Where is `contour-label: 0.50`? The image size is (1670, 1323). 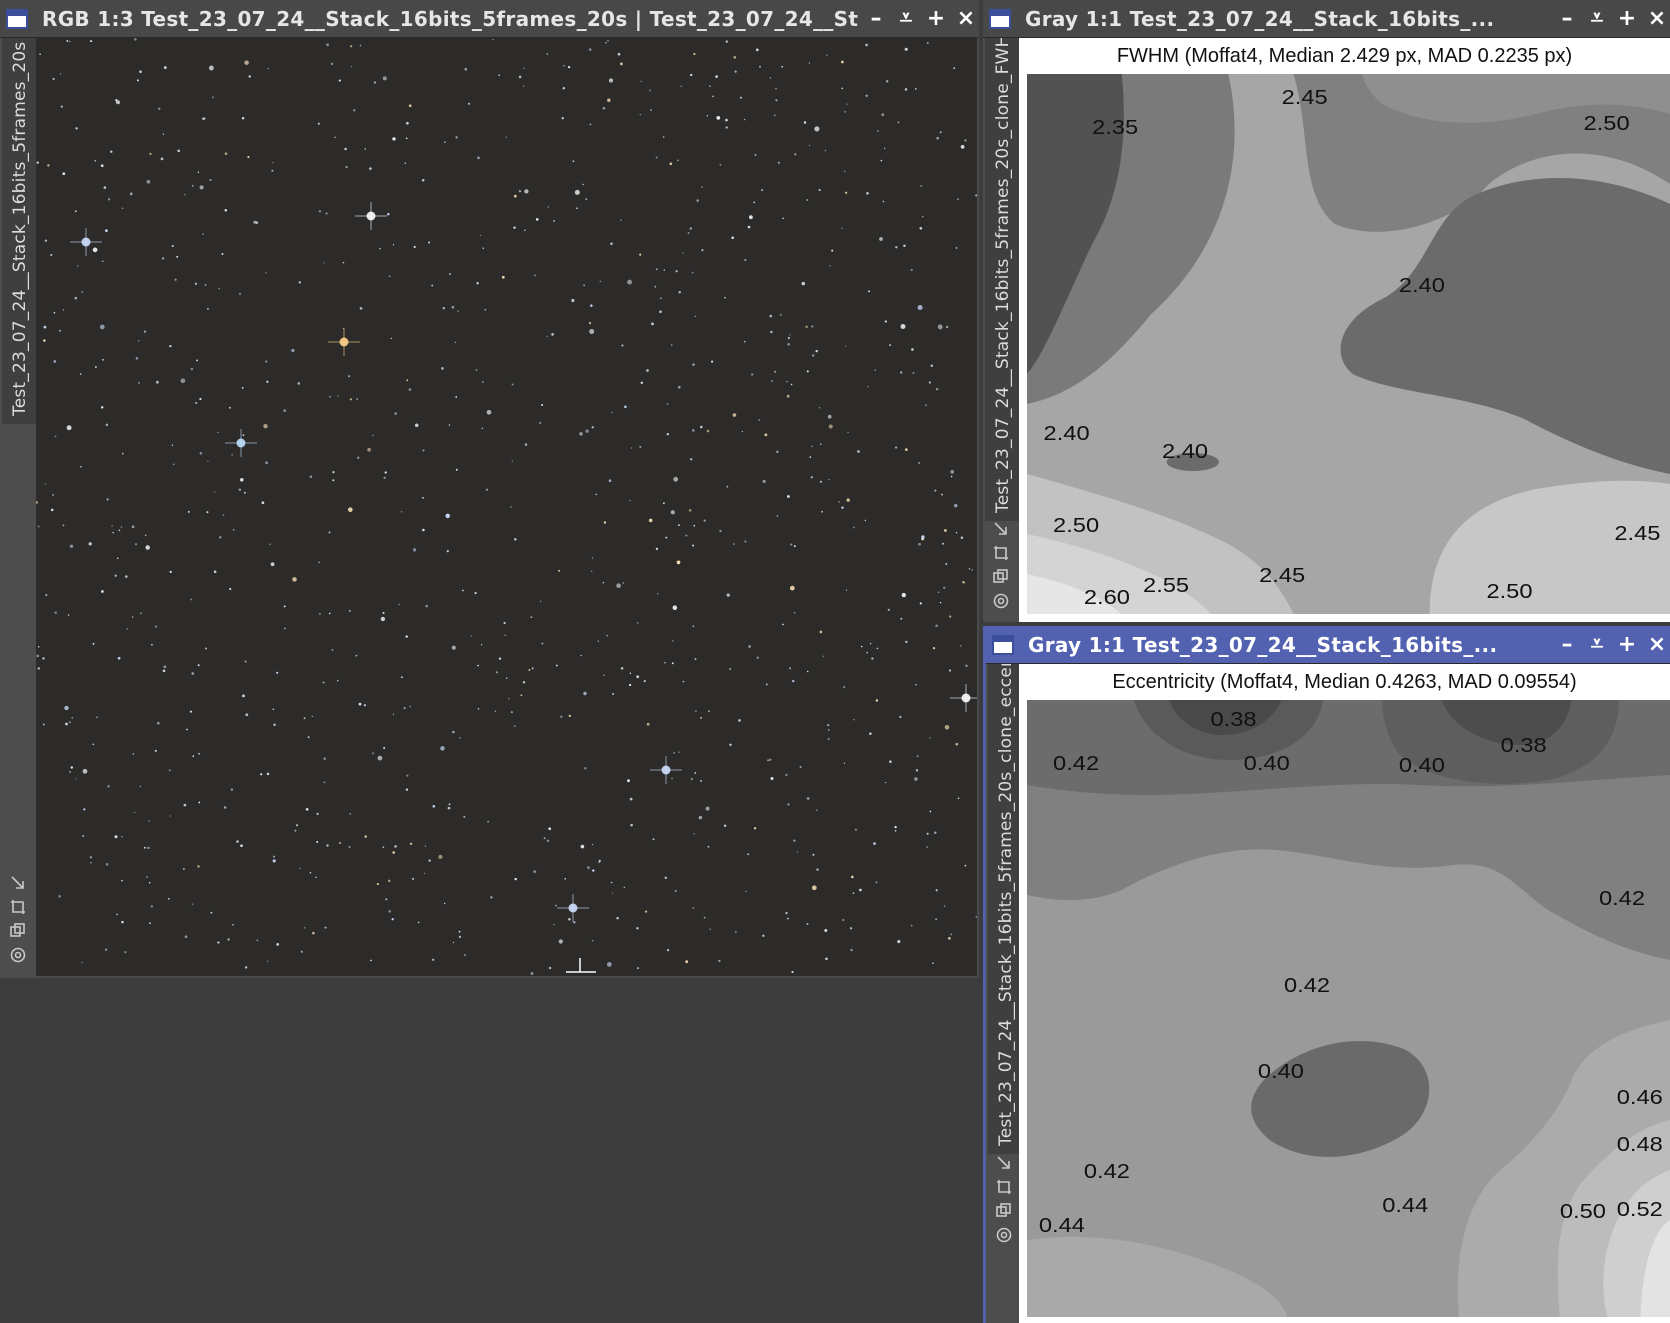
contour-label: 0.50 is located at coordinates (1583, 1211).